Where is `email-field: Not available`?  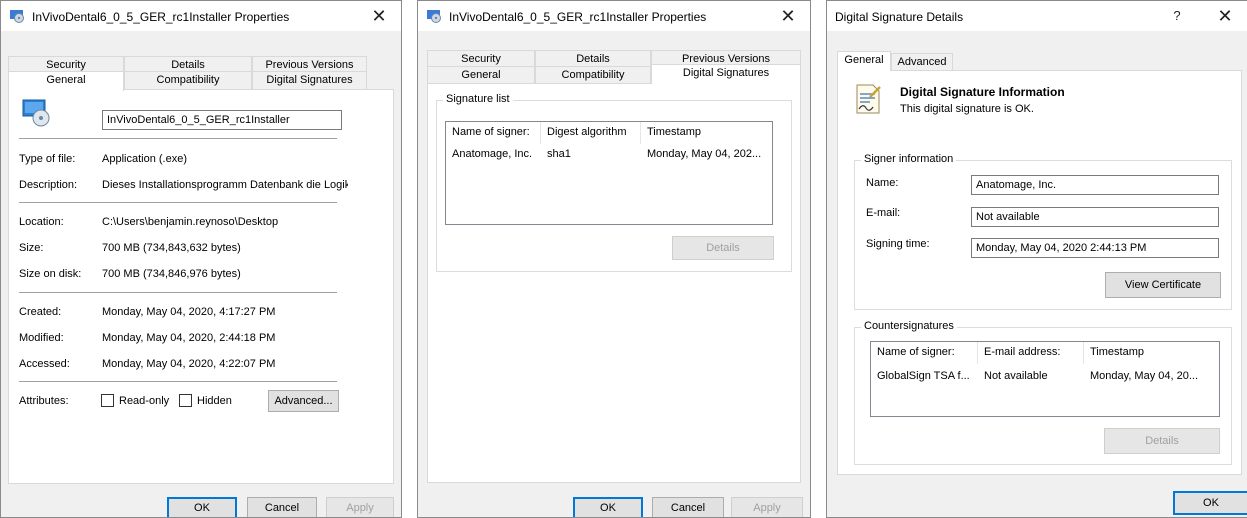 email-field: Not available is located at coordinates (1095, 217).